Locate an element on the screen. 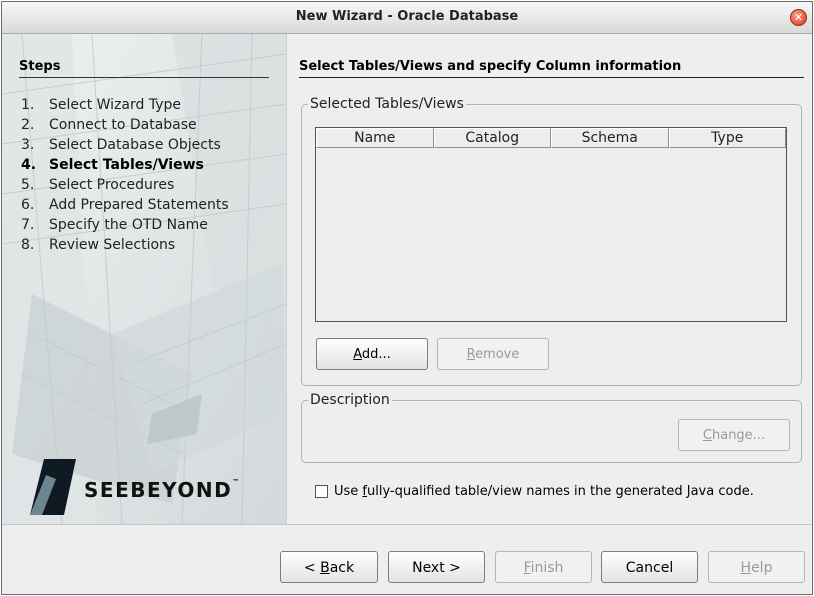  step-label: Select Database Objects is located at coordinates (135, 145).